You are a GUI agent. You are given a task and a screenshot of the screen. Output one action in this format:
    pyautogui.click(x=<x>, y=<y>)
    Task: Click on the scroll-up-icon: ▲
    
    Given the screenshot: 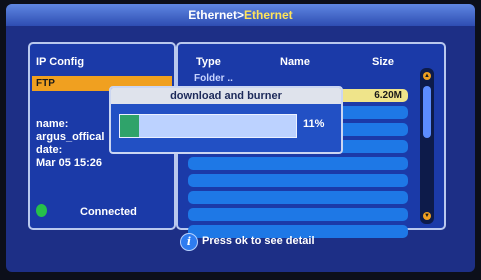 What is the action you would take?
    pyautogui.click(x=427, y=76)
    